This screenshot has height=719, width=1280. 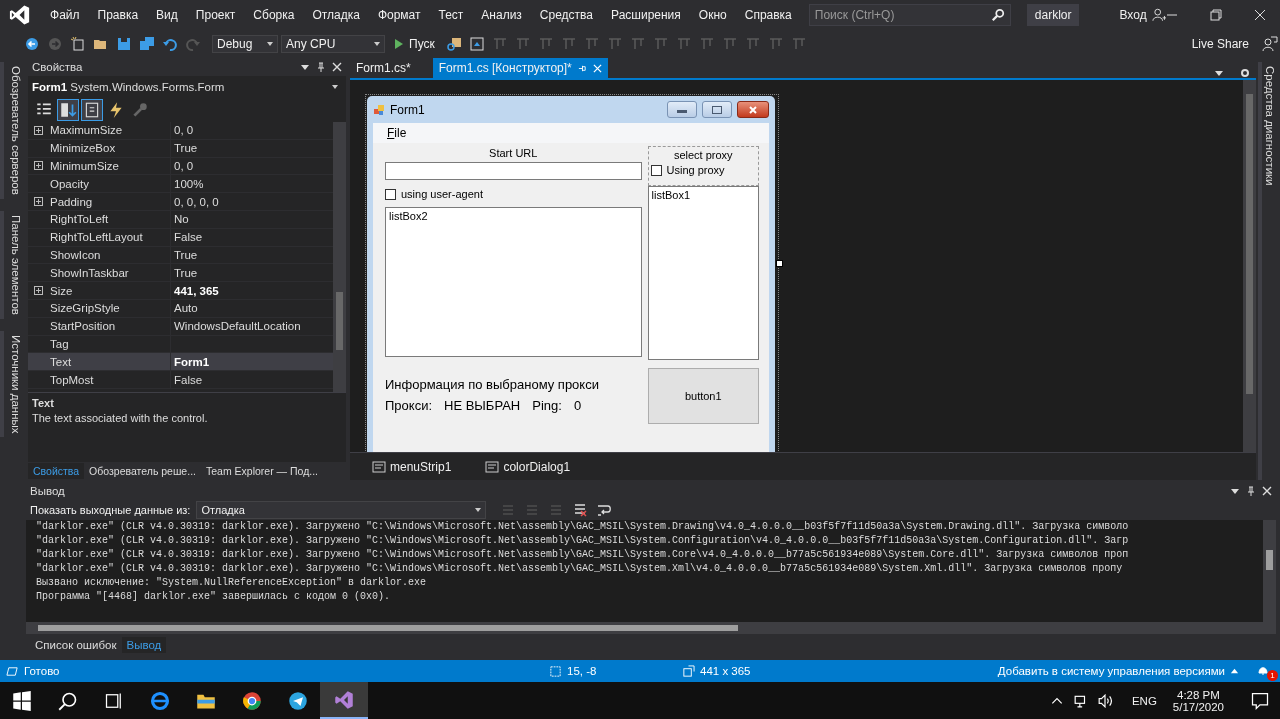 I want to click on property-name: RightToLeft, so click(x=107, y=219).